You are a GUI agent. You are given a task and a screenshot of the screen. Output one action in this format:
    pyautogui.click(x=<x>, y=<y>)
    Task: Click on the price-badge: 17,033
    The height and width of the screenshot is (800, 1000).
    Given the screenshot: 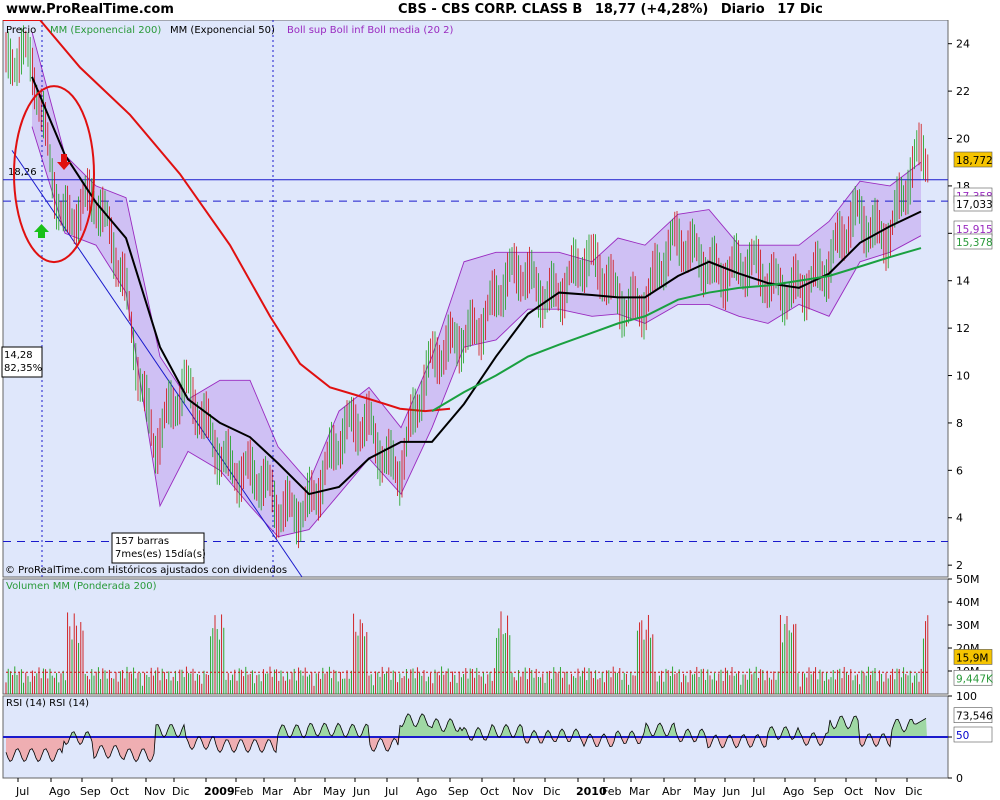 What is the action you would take?
    pyautogui.click(x=974, y=205)
    